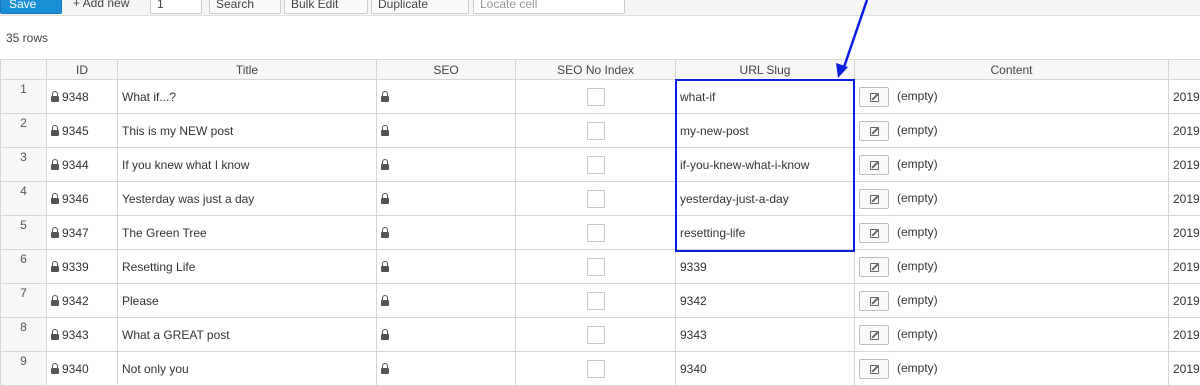 The width and height of the screenshot is (1200, 386). I want to click on title-cell: The Green Tree, so click(247, 233).